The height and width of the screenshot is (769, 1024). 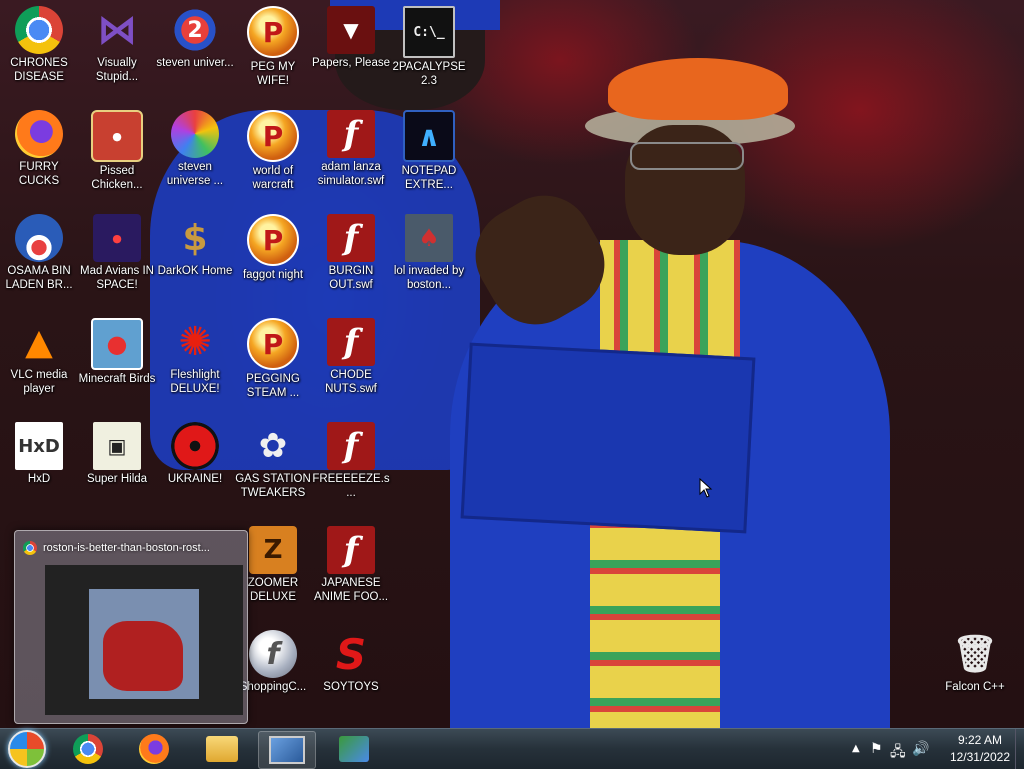 I want to click on icon-label: FURRY CUCKS, so click(x=39, y=174).